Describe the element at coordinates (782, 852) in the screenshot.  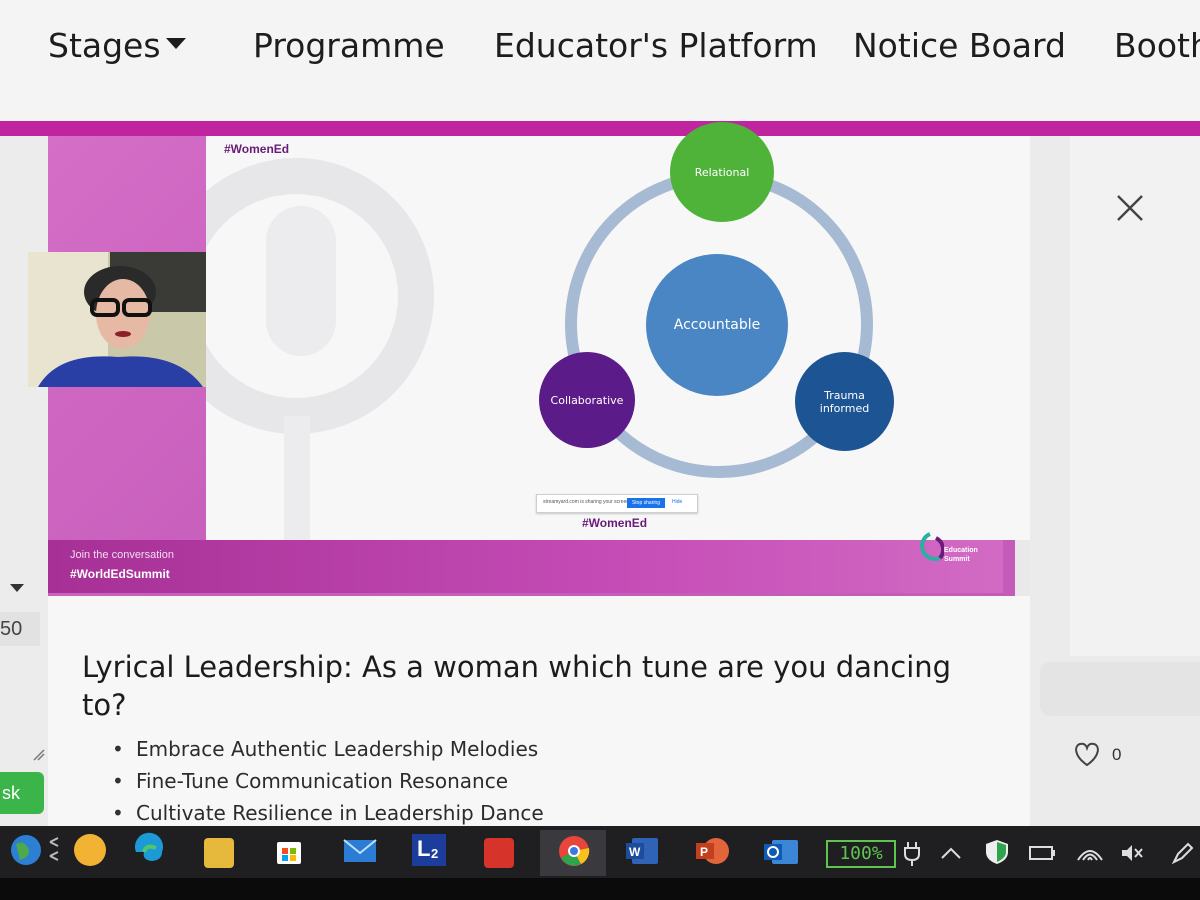
I see `outlook-icon` at that location.